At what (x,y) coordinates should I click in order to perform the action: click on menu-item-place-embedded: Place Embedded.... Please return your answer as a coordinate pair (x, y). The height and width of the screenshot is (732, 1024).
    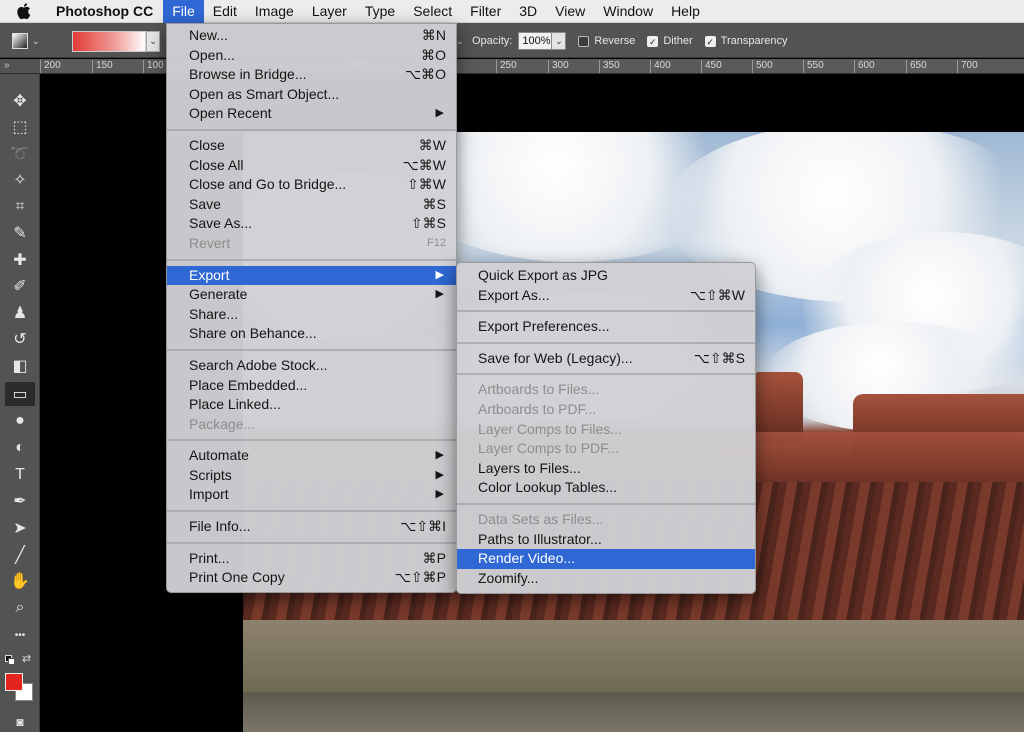
    Looking at the image, I should click on (311, 386).